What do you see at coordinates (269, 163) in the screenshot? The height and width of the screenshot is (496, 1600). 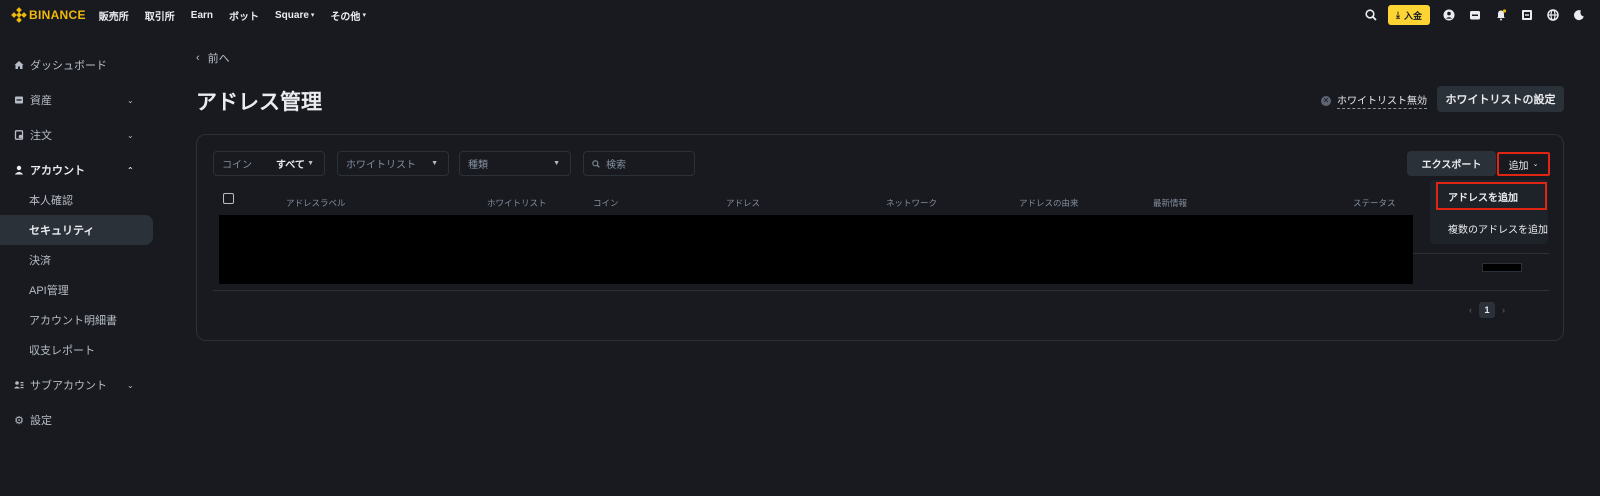 I see `coin-filter: コイン すべて ▼` at bounding box center [269, 163].